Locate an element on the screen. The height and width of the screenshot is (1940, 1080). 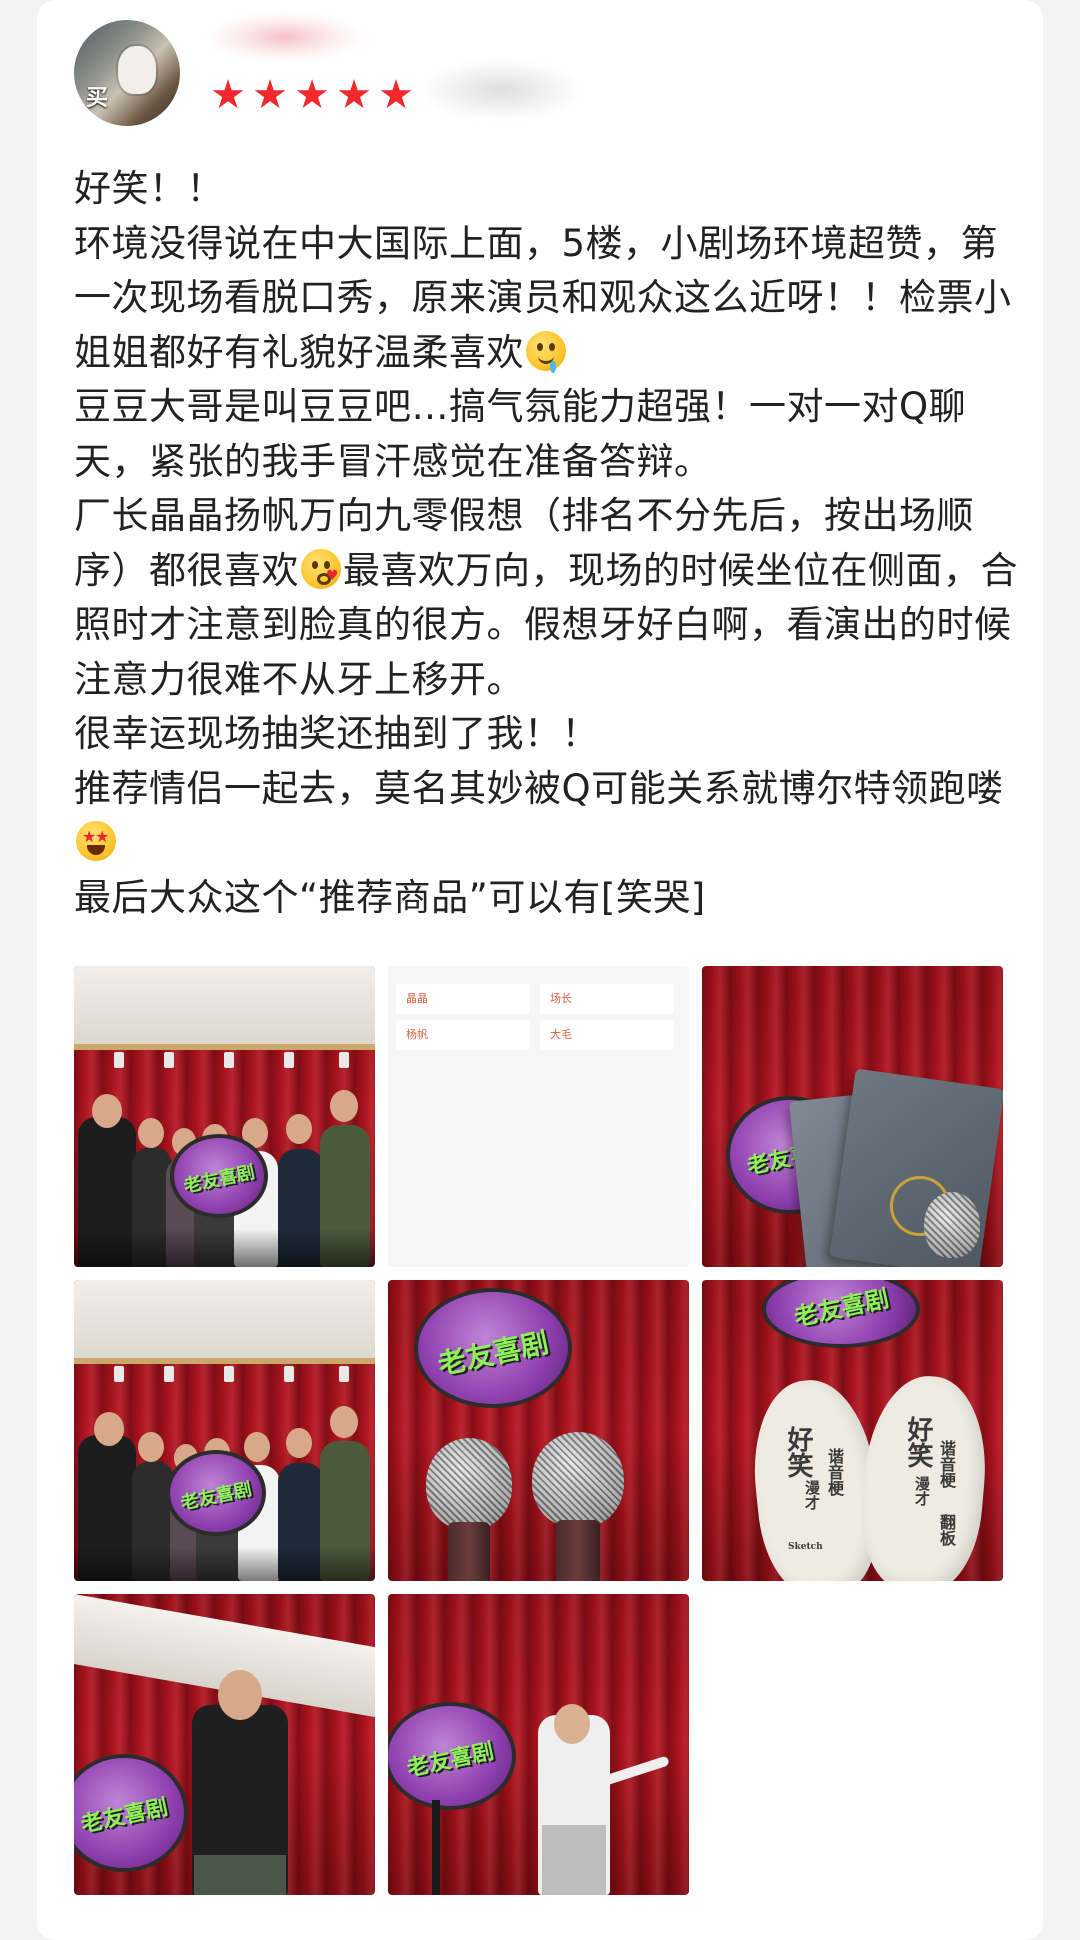
photo-group-on-stage-2: 老友喜剧 is located at coordinates (224, 1430).